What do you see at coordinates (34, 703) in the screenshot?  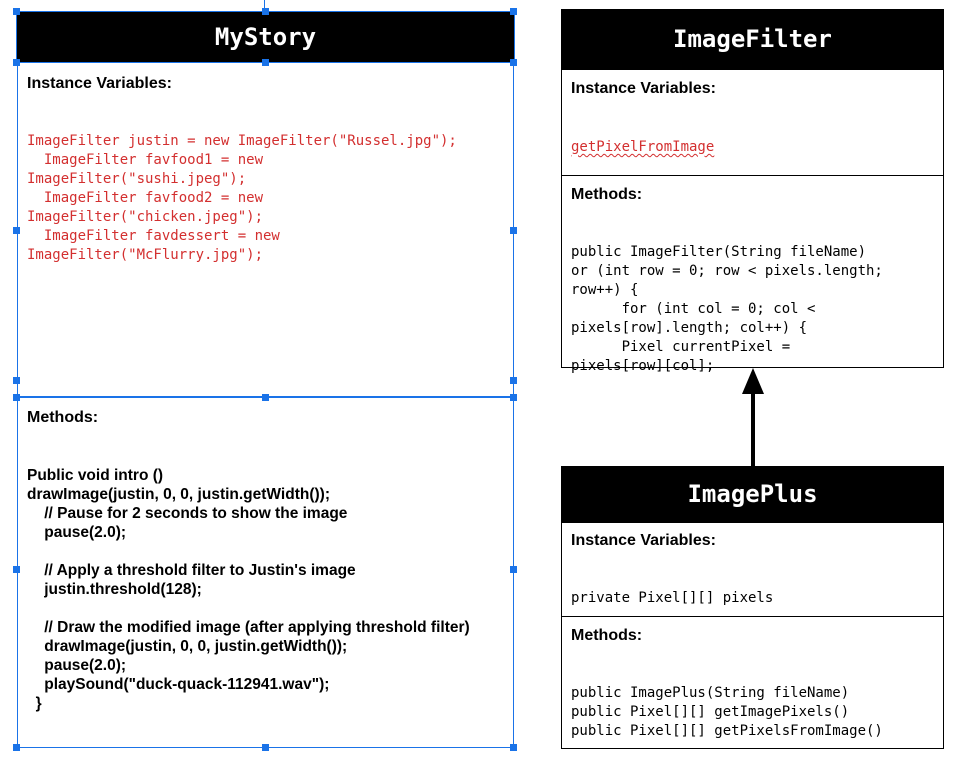 I see `code-line: }` at bounding box center [34, 703].